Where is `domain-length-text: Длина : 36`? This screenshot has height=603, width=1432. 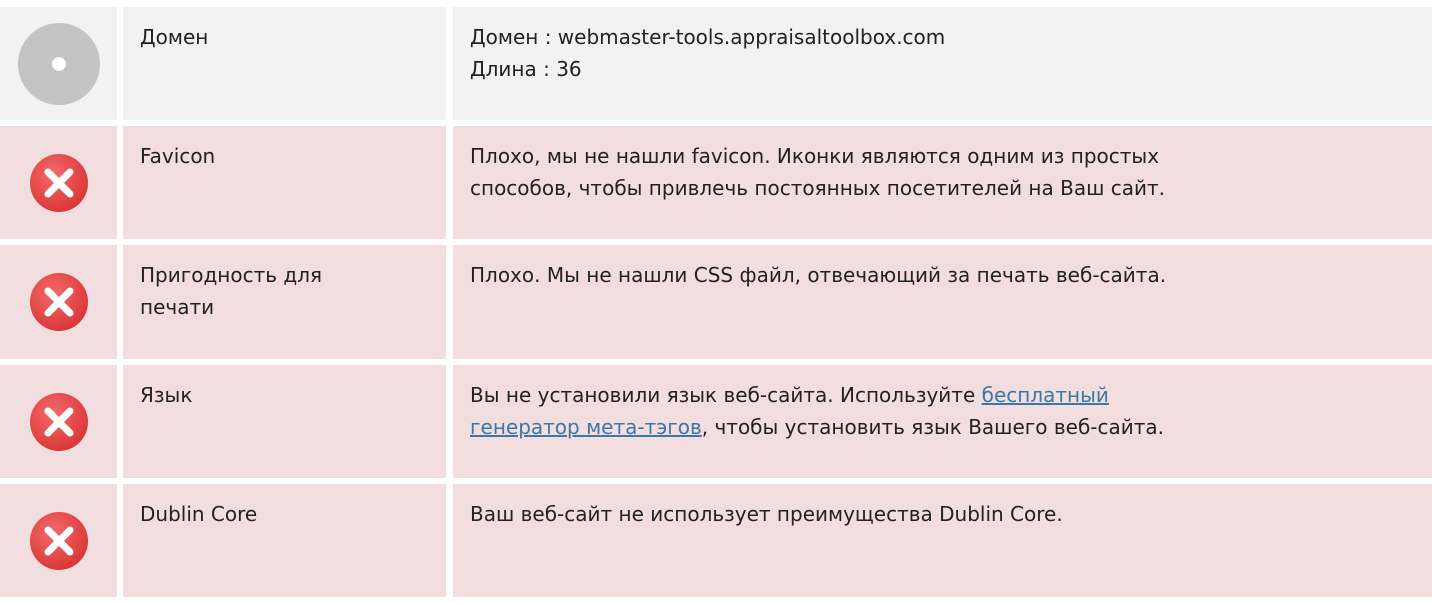 domain-length-text: Длина : 36 is located at coordinates (526, 69).